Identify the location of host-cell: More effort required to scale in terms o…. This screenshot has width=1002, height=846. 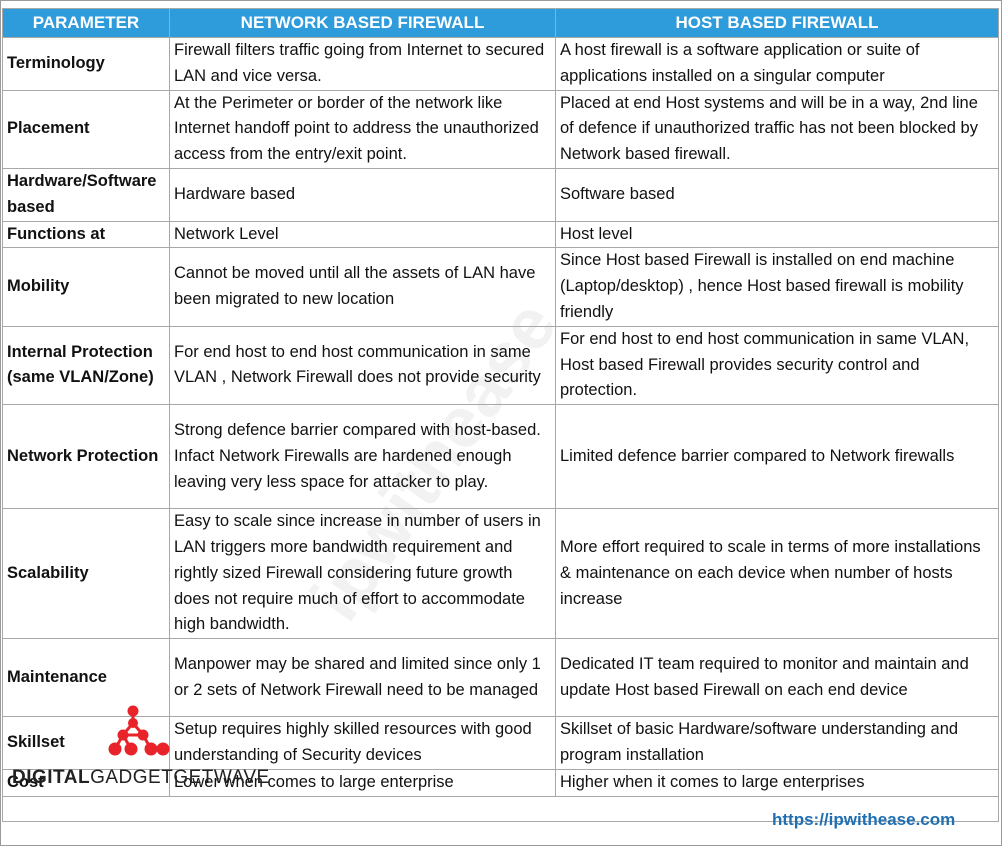
(777, 574).